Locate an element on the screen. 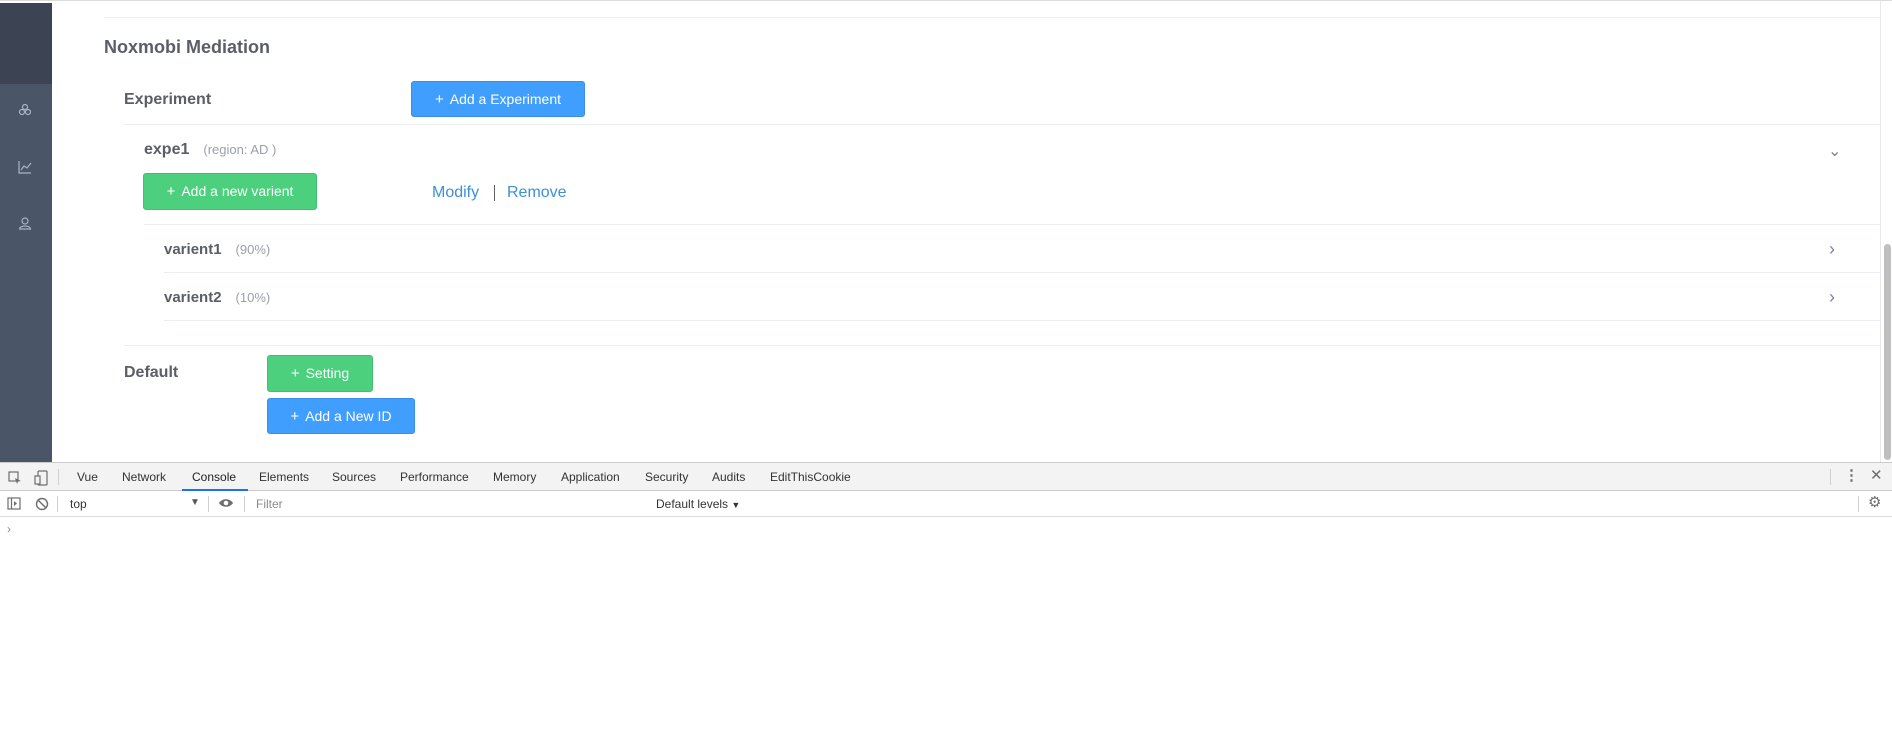  add-variant-button: + Add a new varient is located at coordinates (230, 191).